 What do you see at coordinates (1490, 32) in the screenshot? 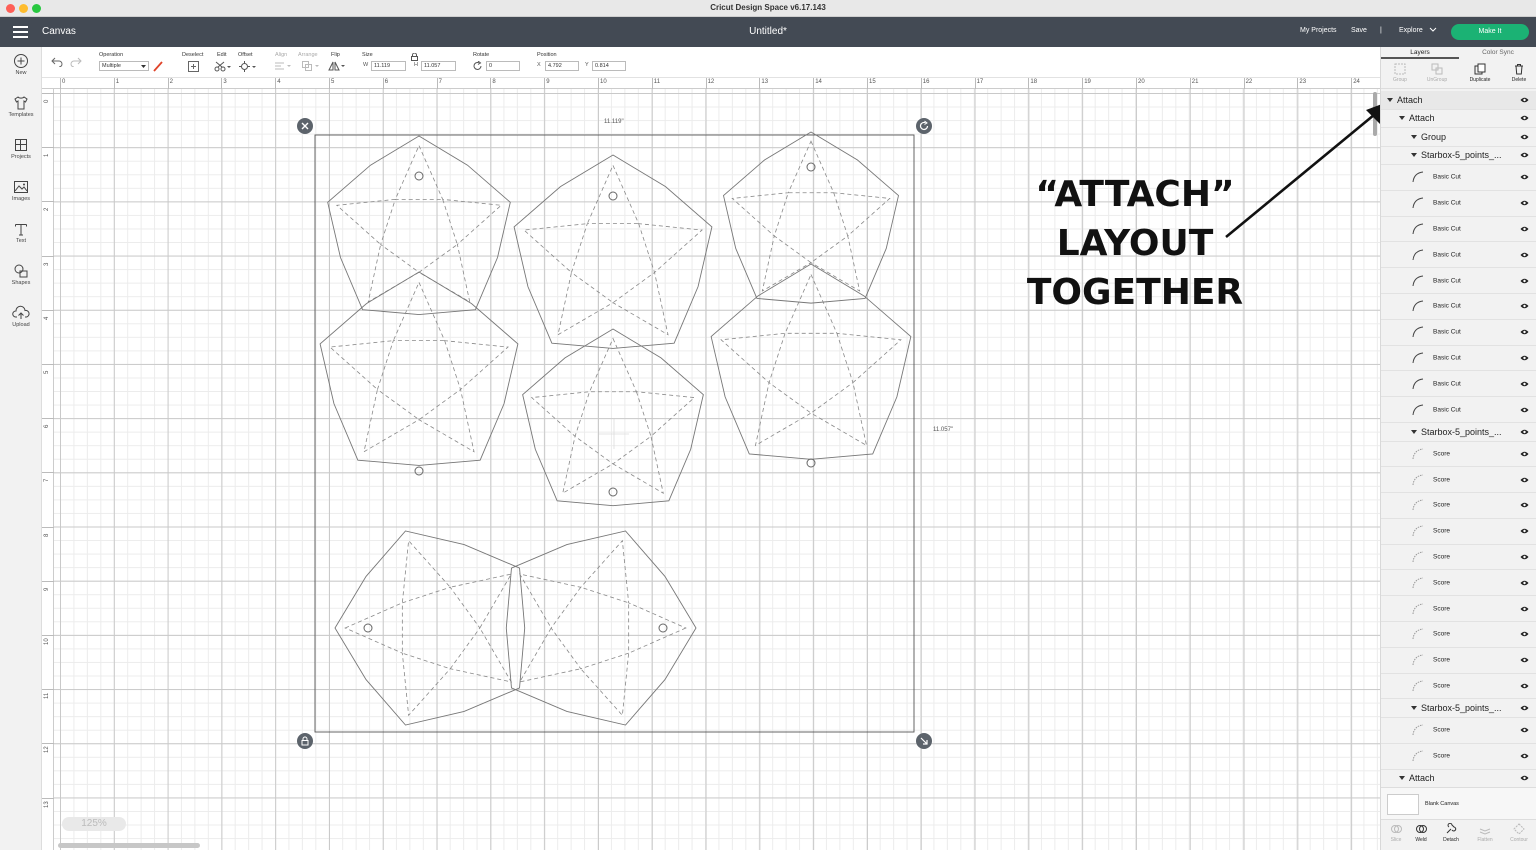
I see `make-it-button: Make It` at bounding box center [1490, 32].